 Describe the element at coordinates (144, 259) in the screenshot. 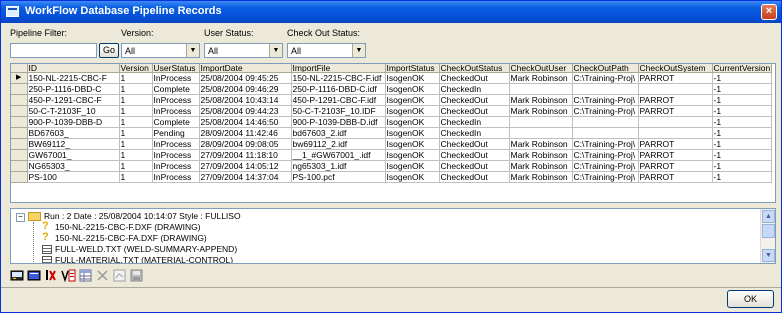

I see `tree-child-node: FULL-MATERIAL.TXT (MATERIAL-CONTROL)` at that location.